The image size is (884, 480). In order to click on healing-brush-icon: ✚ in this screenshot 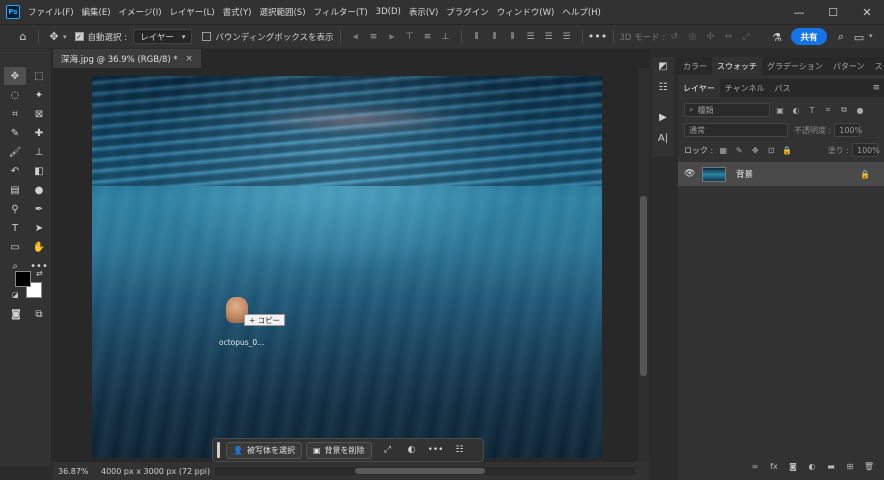, I will do `click(39, 133)`.